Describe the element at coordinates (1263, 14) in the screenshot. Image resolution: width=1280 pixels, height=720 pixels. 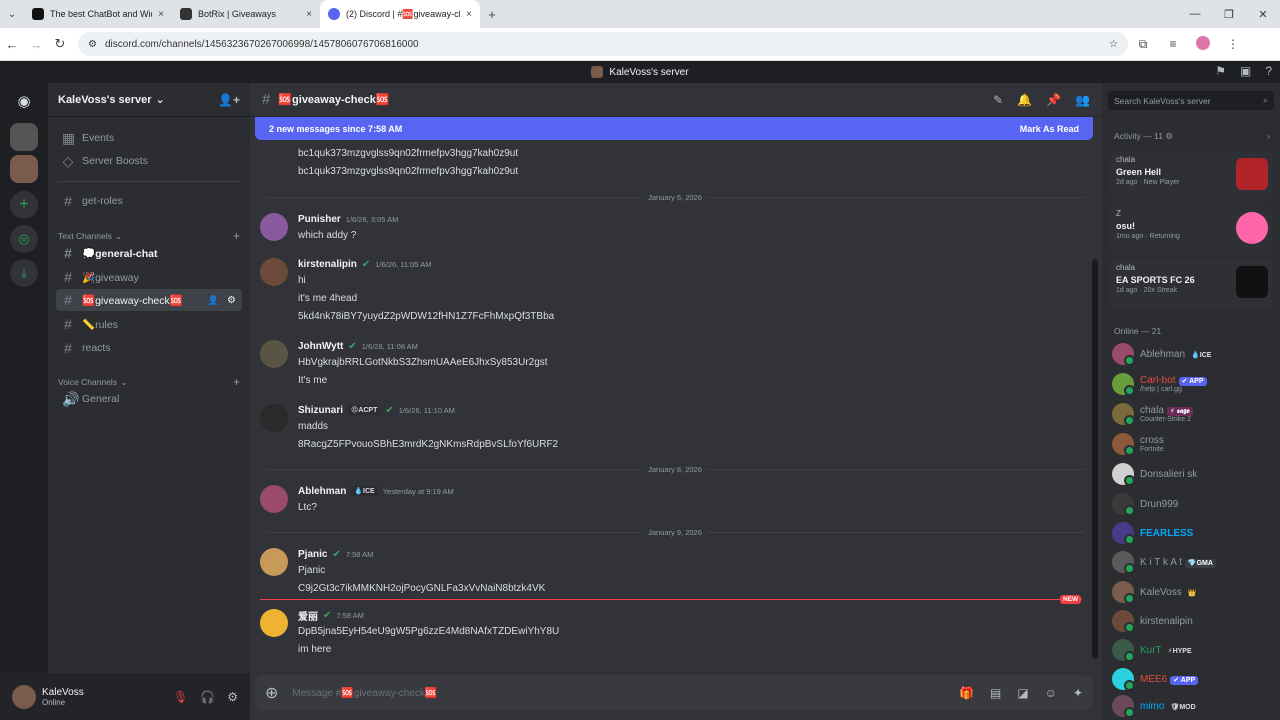
I see `close-window-icon: ✕` at that location.